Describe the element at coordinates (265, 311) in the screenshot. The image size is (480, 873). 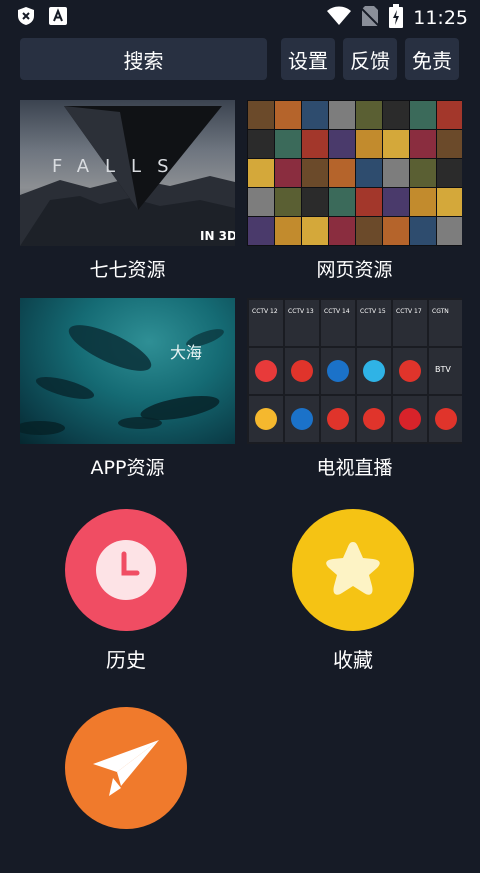
I see `channel-name: CCTV 12` at that location.